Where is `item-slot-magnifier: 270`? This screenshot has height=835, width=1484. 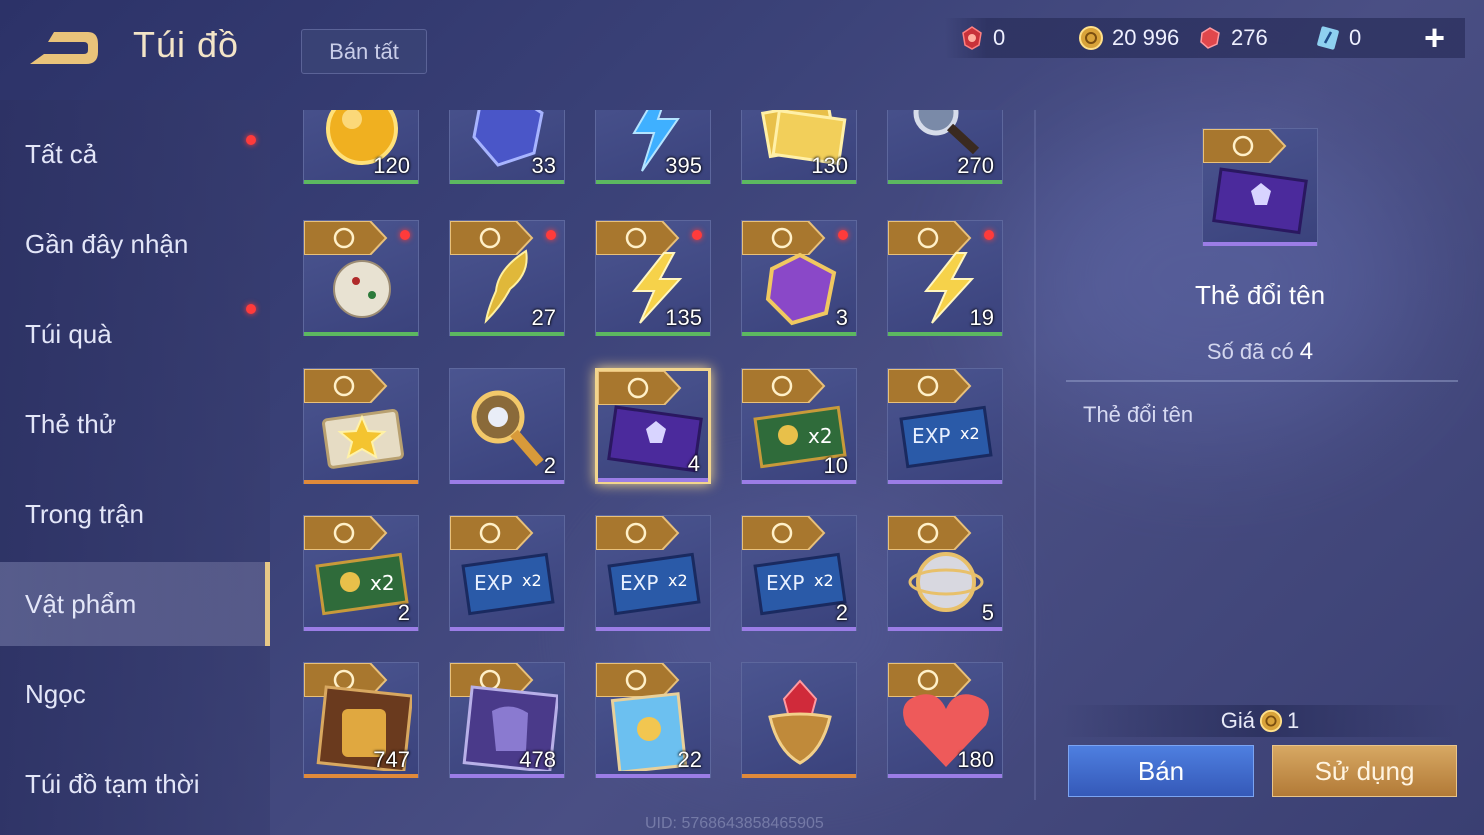 item-slot-magnifier: 270 is located at coordinates (945, 147).